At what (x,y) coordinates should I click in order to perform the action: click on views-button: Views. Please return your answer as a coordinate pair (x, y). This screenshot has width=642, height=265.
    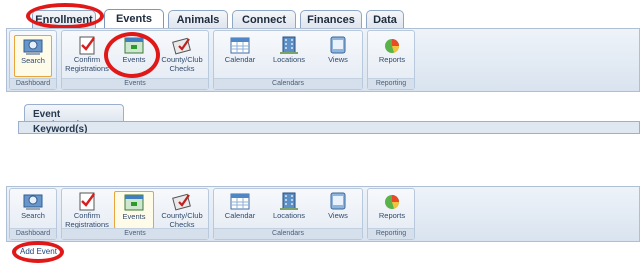
    Looking at the image, I should click on (338, 57).